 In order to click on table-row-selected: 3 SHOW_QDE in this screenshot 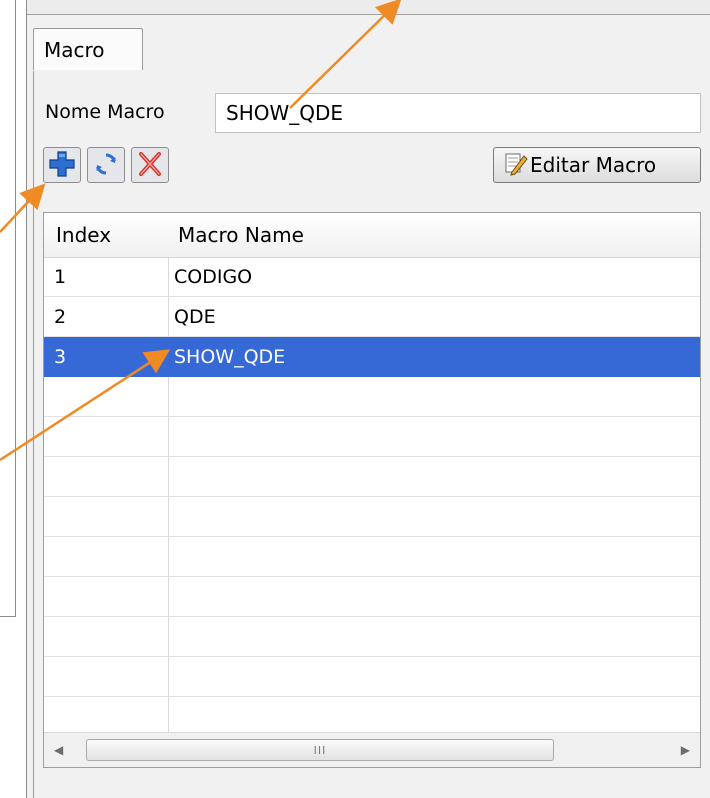, I will do `click(372, 357)`.